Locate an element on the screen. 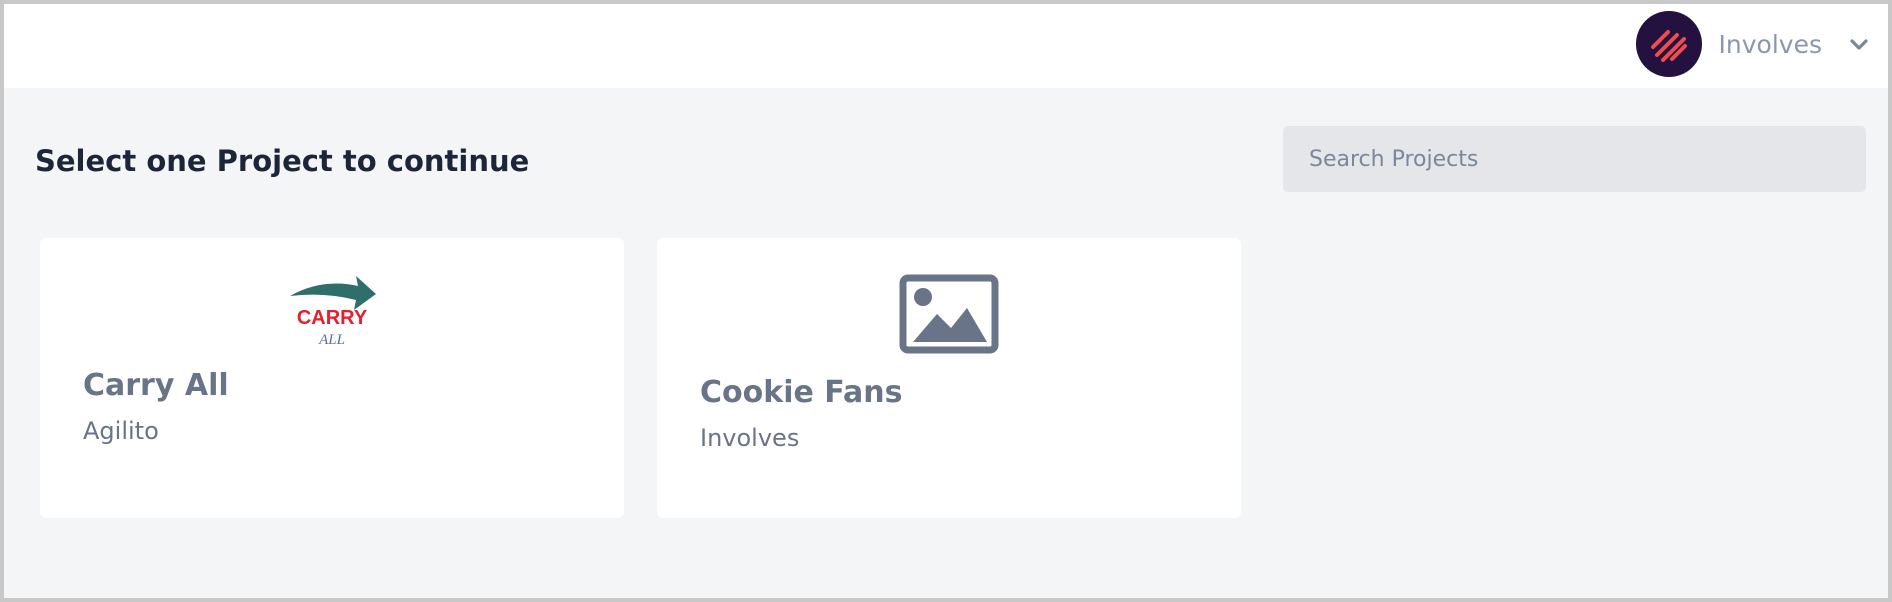 The width and height of the screenshot is (1892, 602). project-name: Cookie Fans is located at coordinates (801, 392).